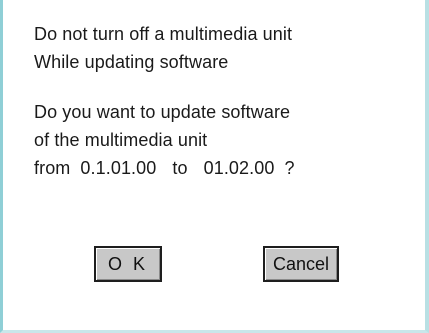 The height and width of the screenshot is (333, 429). I want to click on ok-button: O K, so click(128, 264).